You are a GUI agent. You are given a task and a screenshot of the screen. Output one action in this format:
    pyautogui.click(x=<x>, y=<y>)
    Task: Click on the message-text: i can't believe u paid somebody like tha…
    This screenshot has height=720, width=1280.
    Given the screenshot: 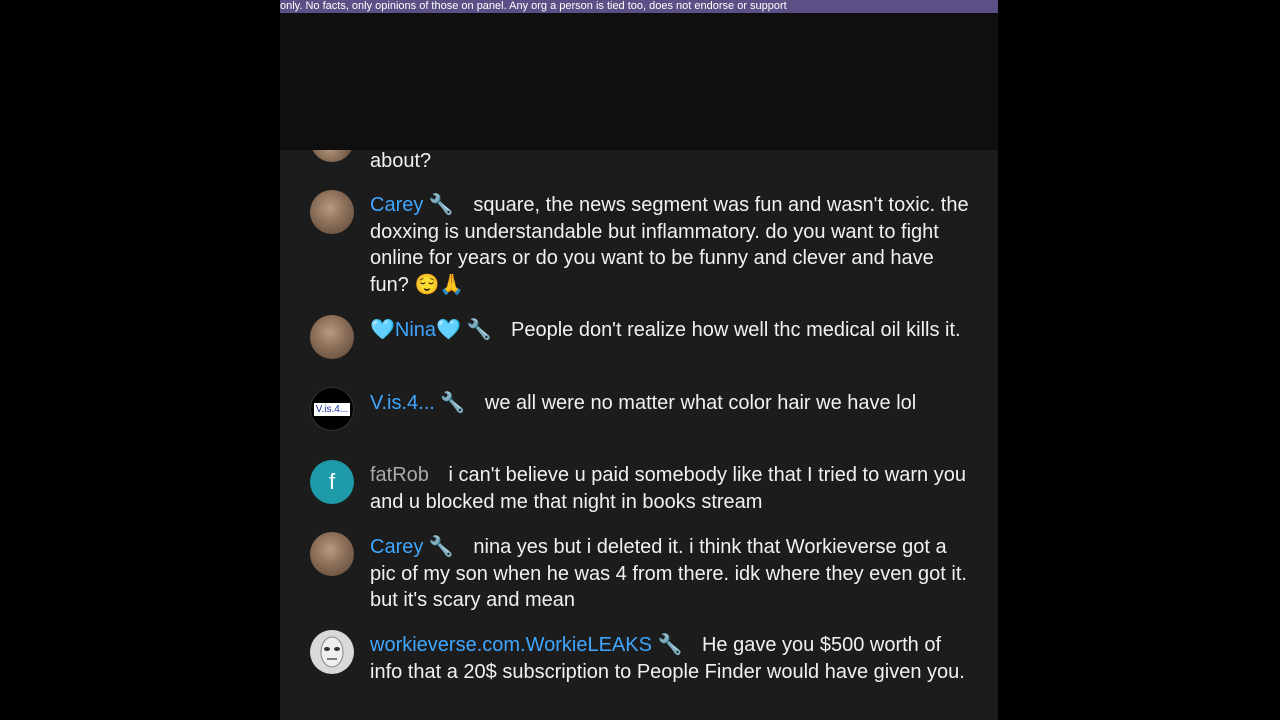 What is the action you would take?
    pyautogui.click(x=668, y=488)
    